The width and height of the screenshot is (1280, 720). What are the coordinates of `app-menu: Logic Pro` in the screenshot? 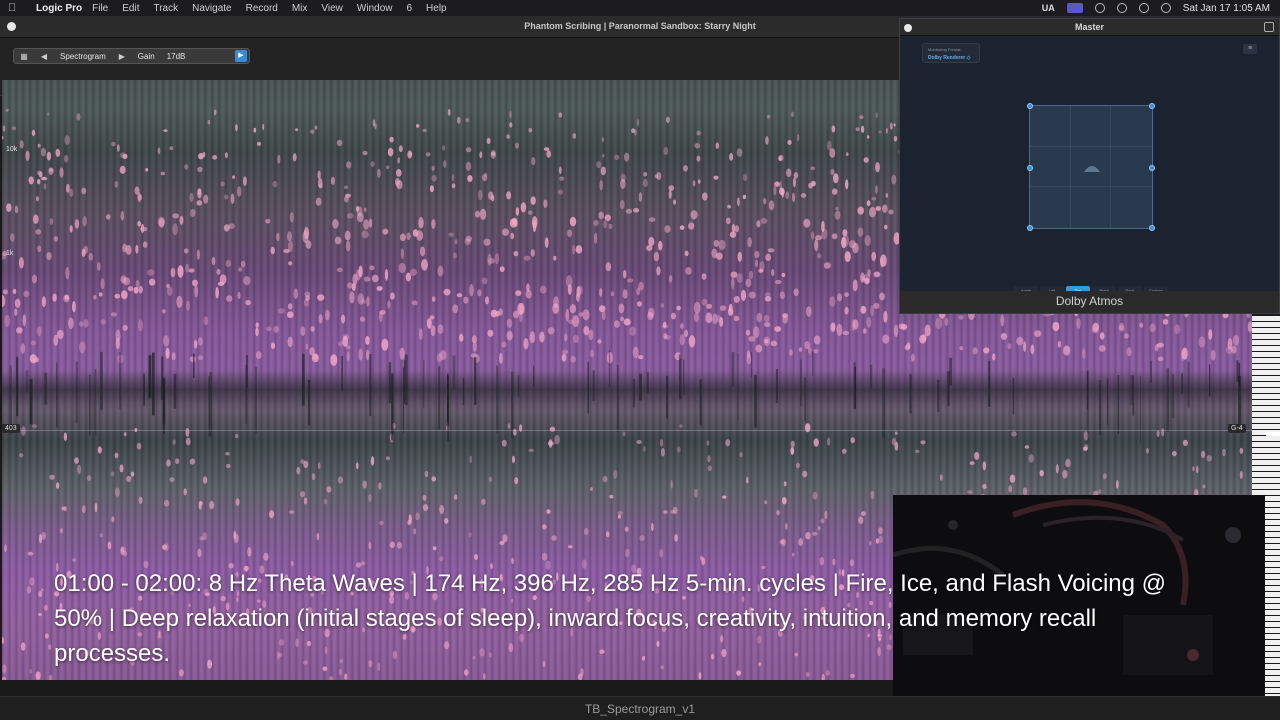 It's located at (59, 8).